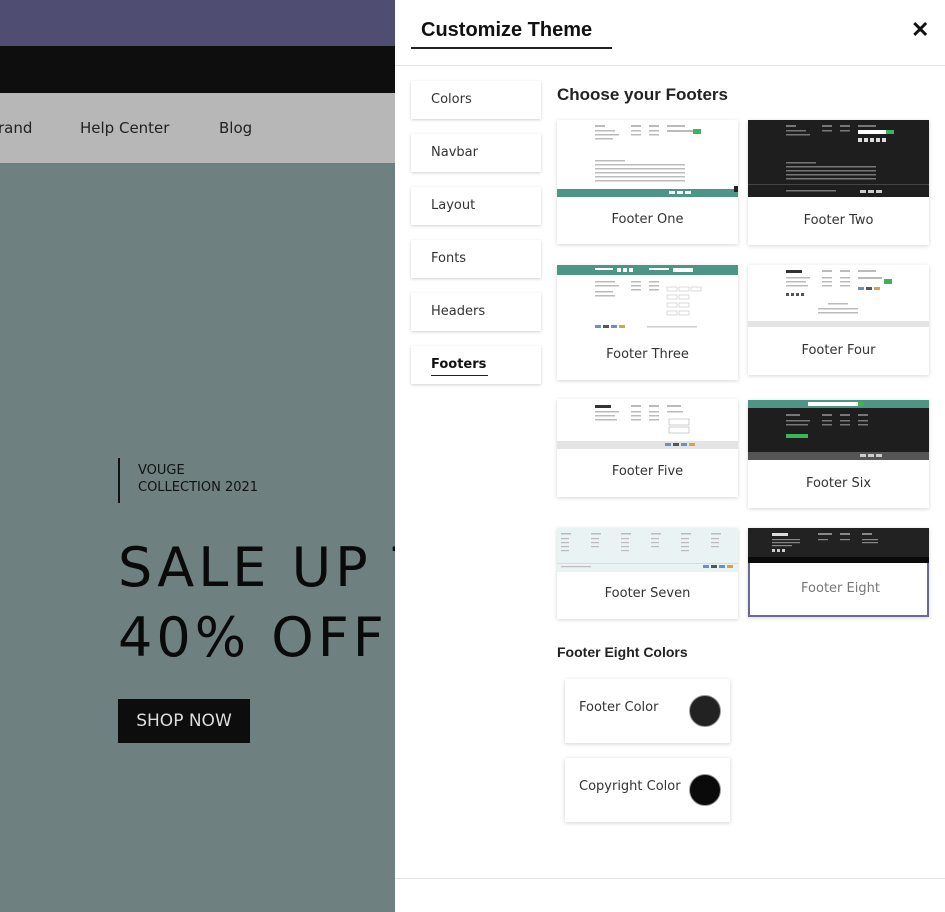 The height and width of the screenshot is (912, 945). I want to click on panel-title: Customize Theme, so click(511, 34).